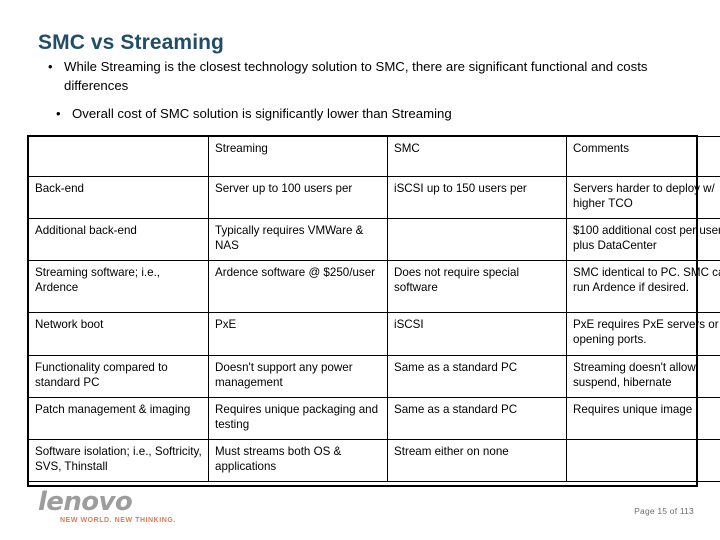  Describe the element at coordinates (643, 460) in the screenshot. I see `cell-comments` at that location.